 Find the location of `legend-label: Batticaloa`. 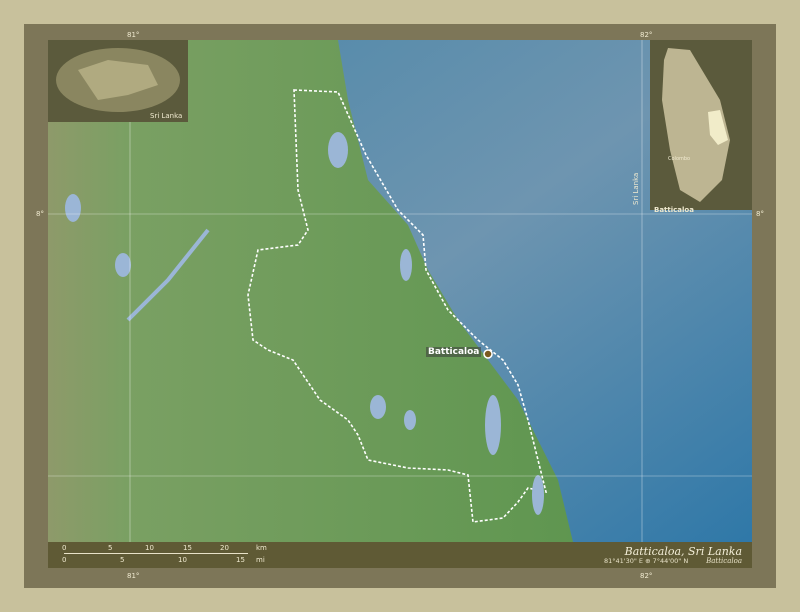

legend-label: Batticaloa is located at coordinates (724, 561).